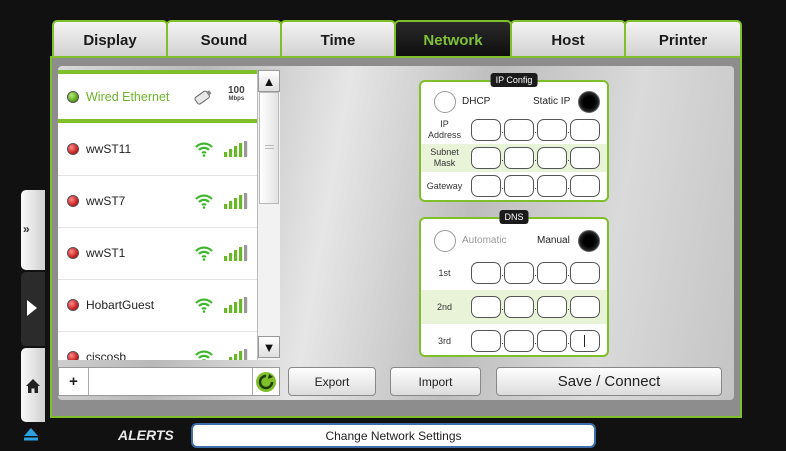 The width and height of the screenshot is (786, 451). Describe the element at coordinates (31, 434) in the screenshot. I see `eject-icon` at that location.